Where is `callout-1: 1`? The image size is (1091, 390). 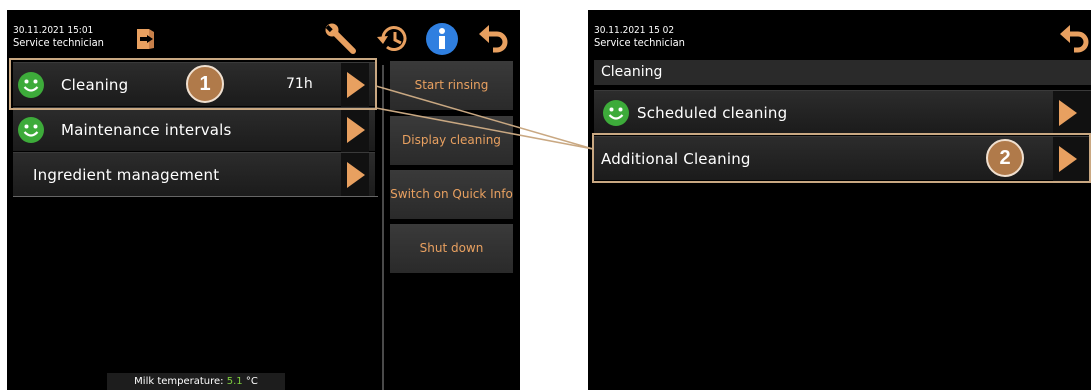
callout-1: 1 is located at coordinates (205, 84).